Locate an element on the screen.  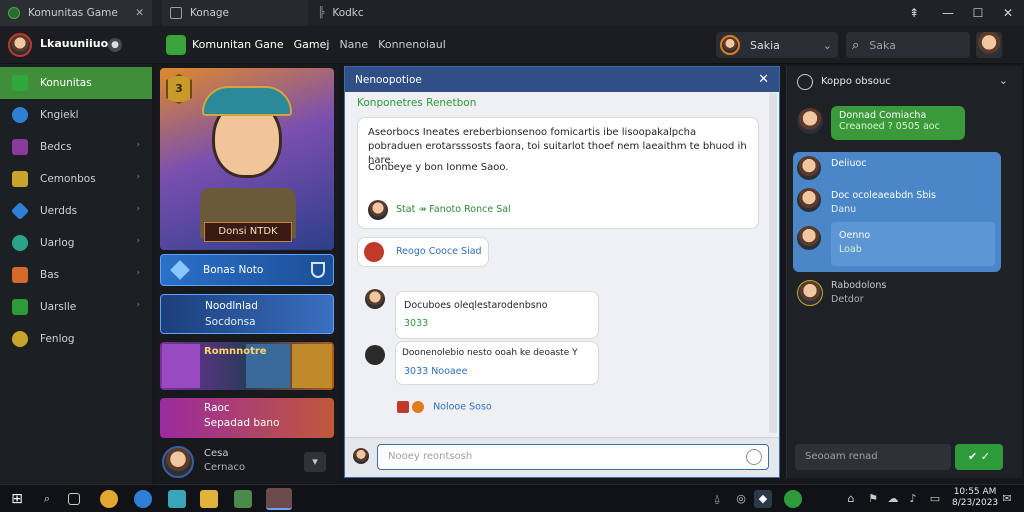
panel-title: Koppo obsouc is located at coordinates (856, 81).